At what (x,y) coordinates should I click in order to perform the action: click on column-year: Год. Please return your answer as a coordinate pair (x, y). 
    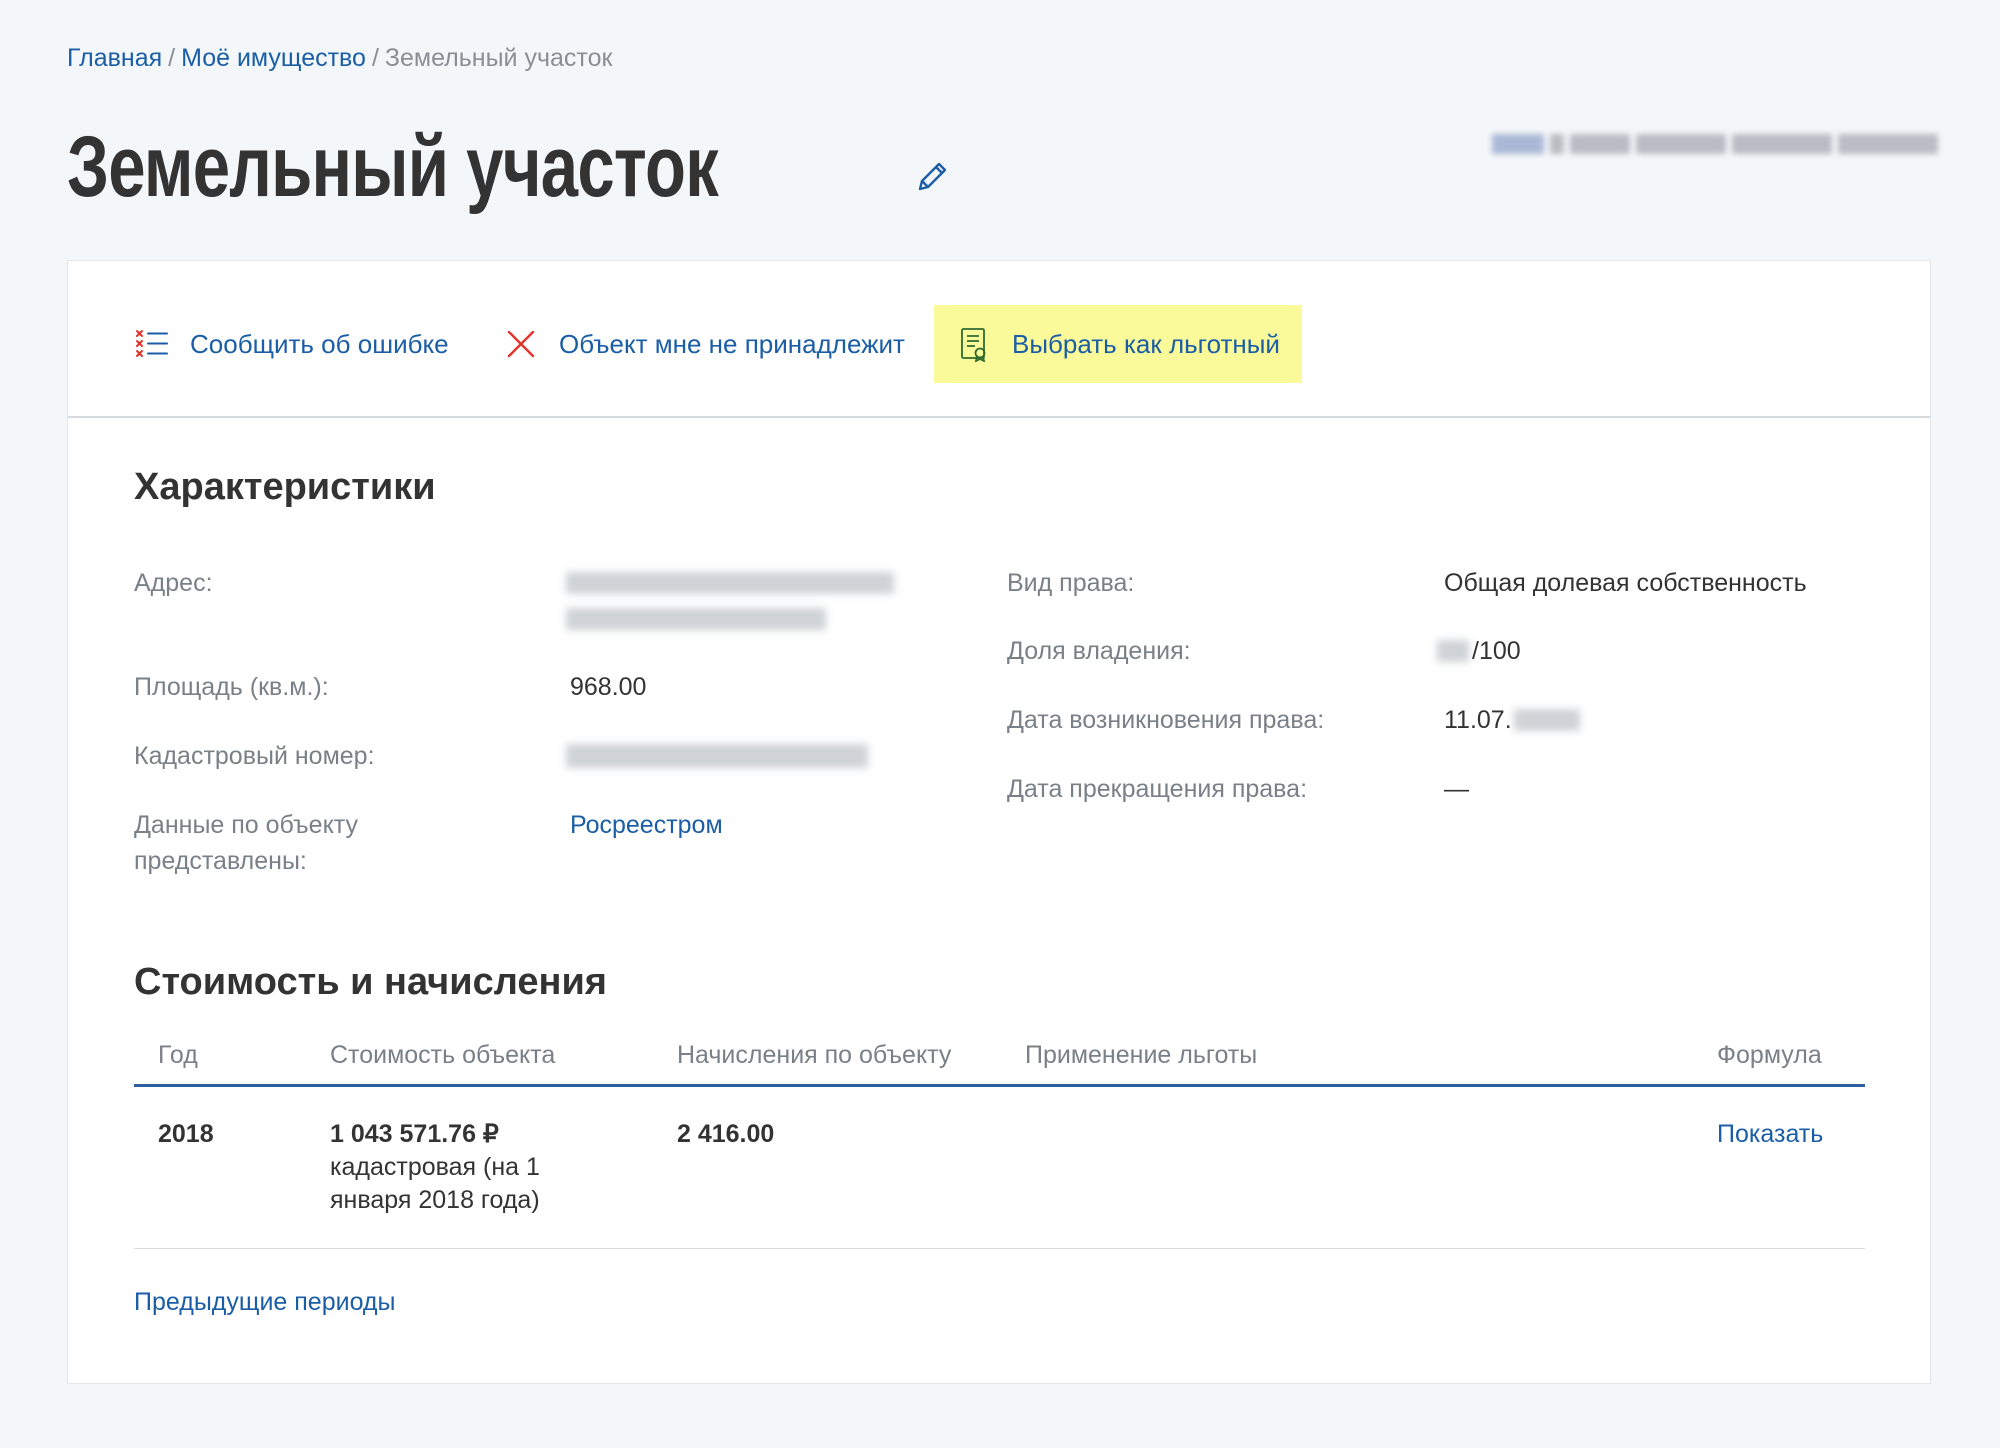
    Looking at the image, I should click on (178, 1055).